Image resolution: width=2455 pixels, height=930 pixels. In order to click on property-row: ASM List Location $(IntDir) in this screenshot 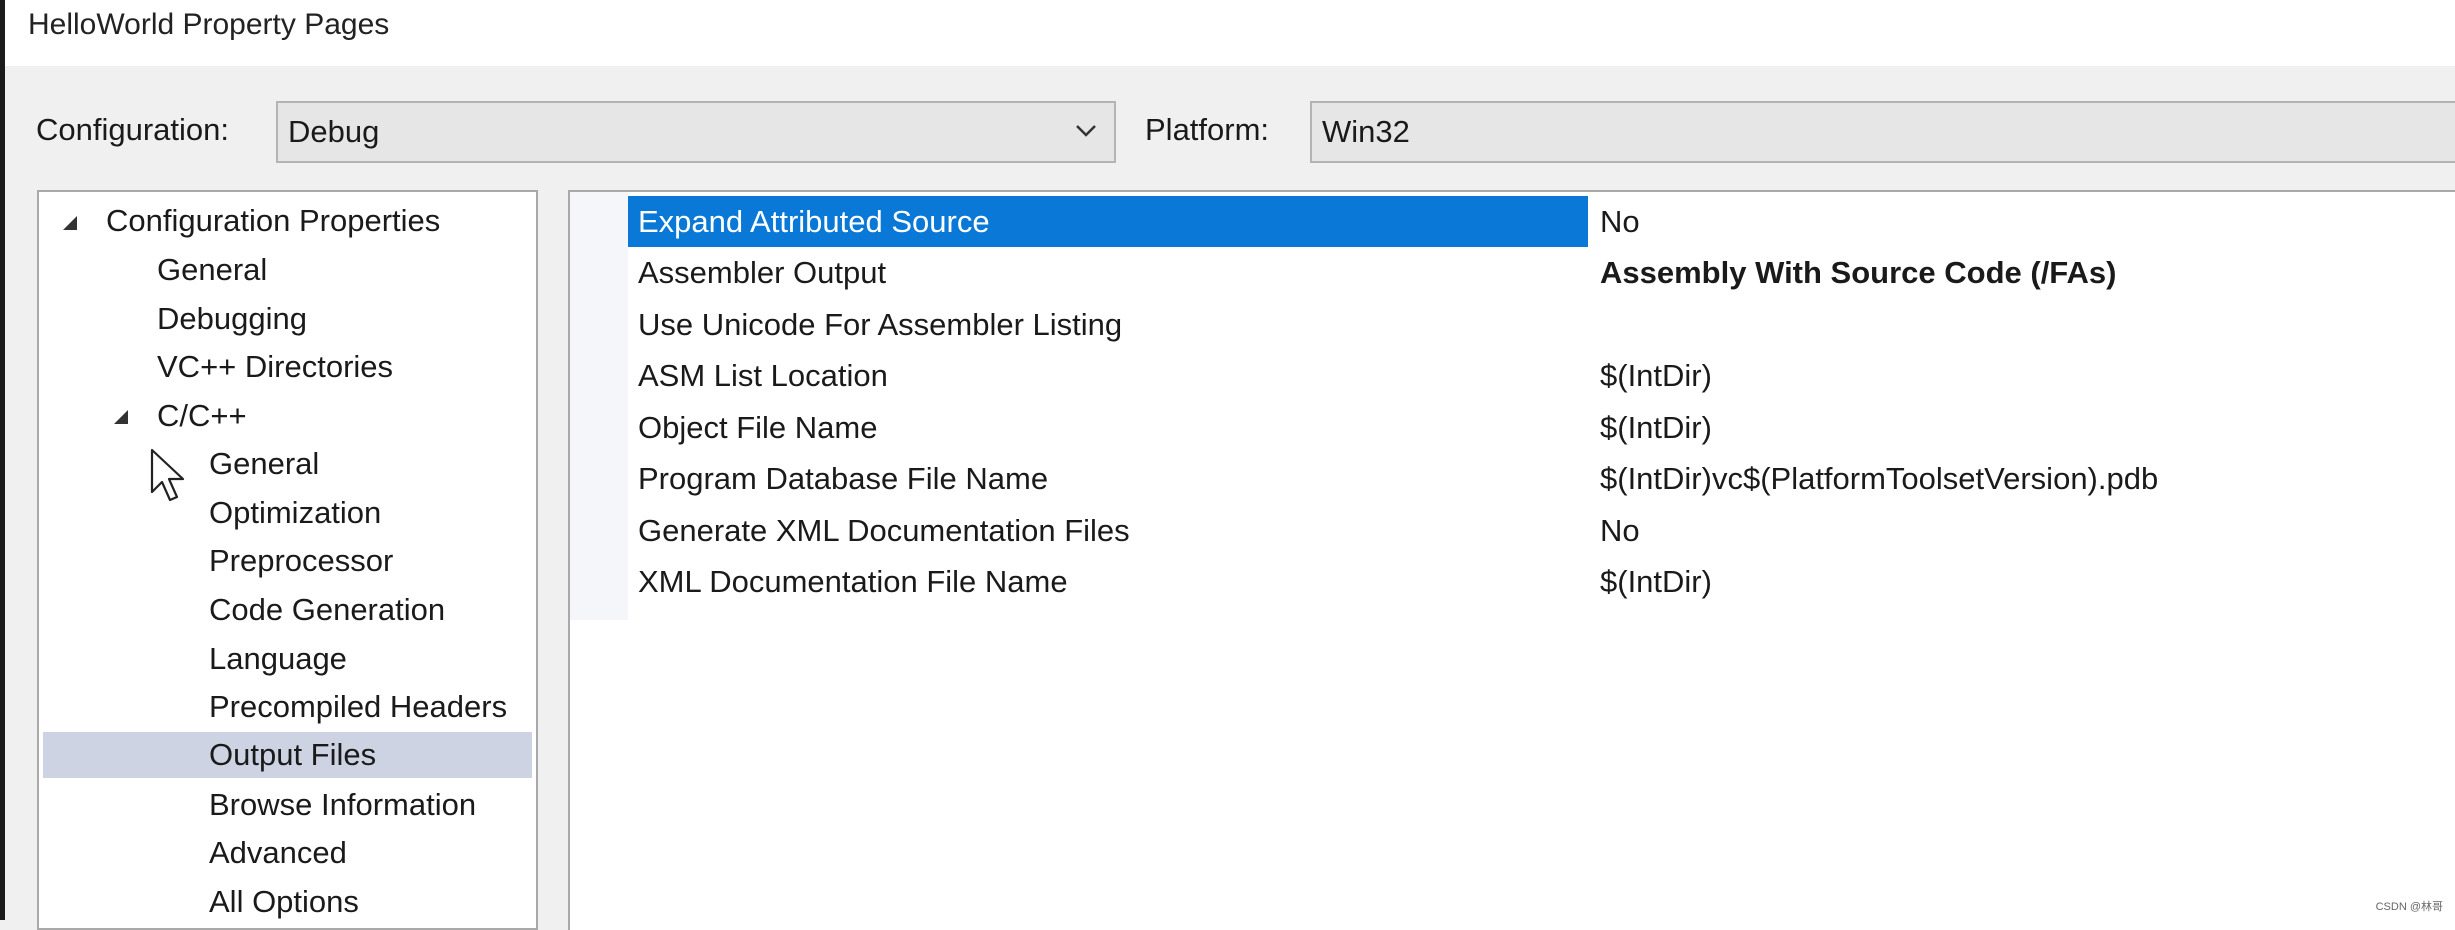, I will do `click(1541, 375)`.